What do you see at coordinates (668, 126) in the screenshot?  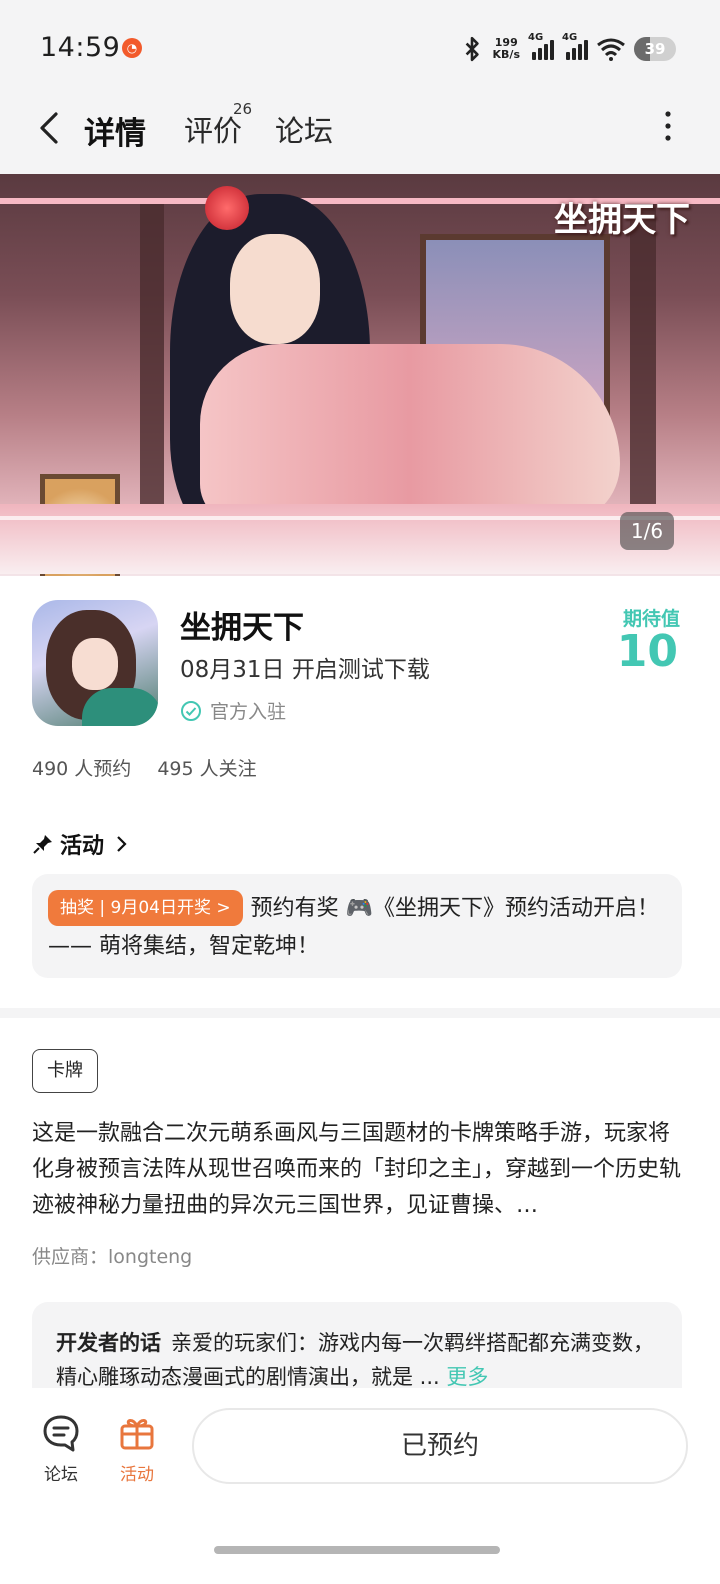 I see `more-options-icon` at bounding box center [668, 126].